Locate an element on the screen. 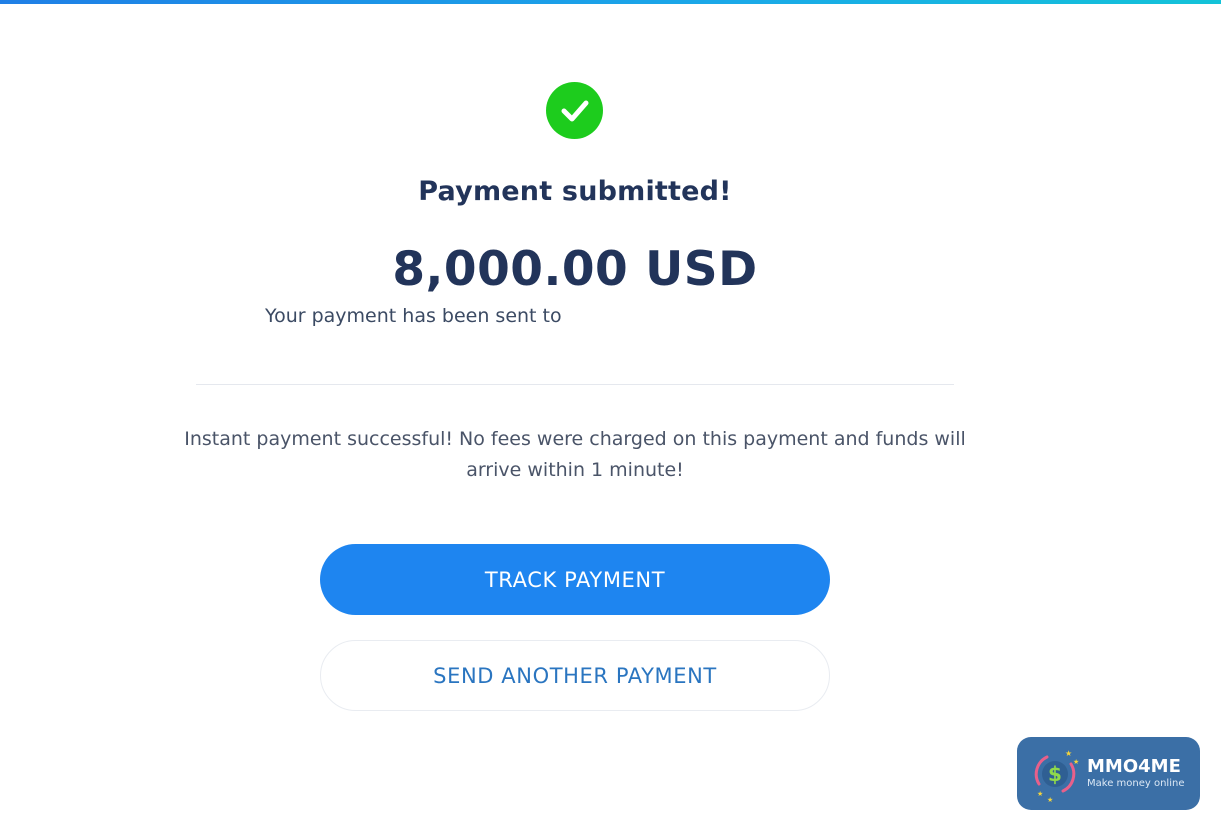 Image resolution: width=1221 pixels, height=826 pixels. checkmark-icon is located at coordinates (574, 110).